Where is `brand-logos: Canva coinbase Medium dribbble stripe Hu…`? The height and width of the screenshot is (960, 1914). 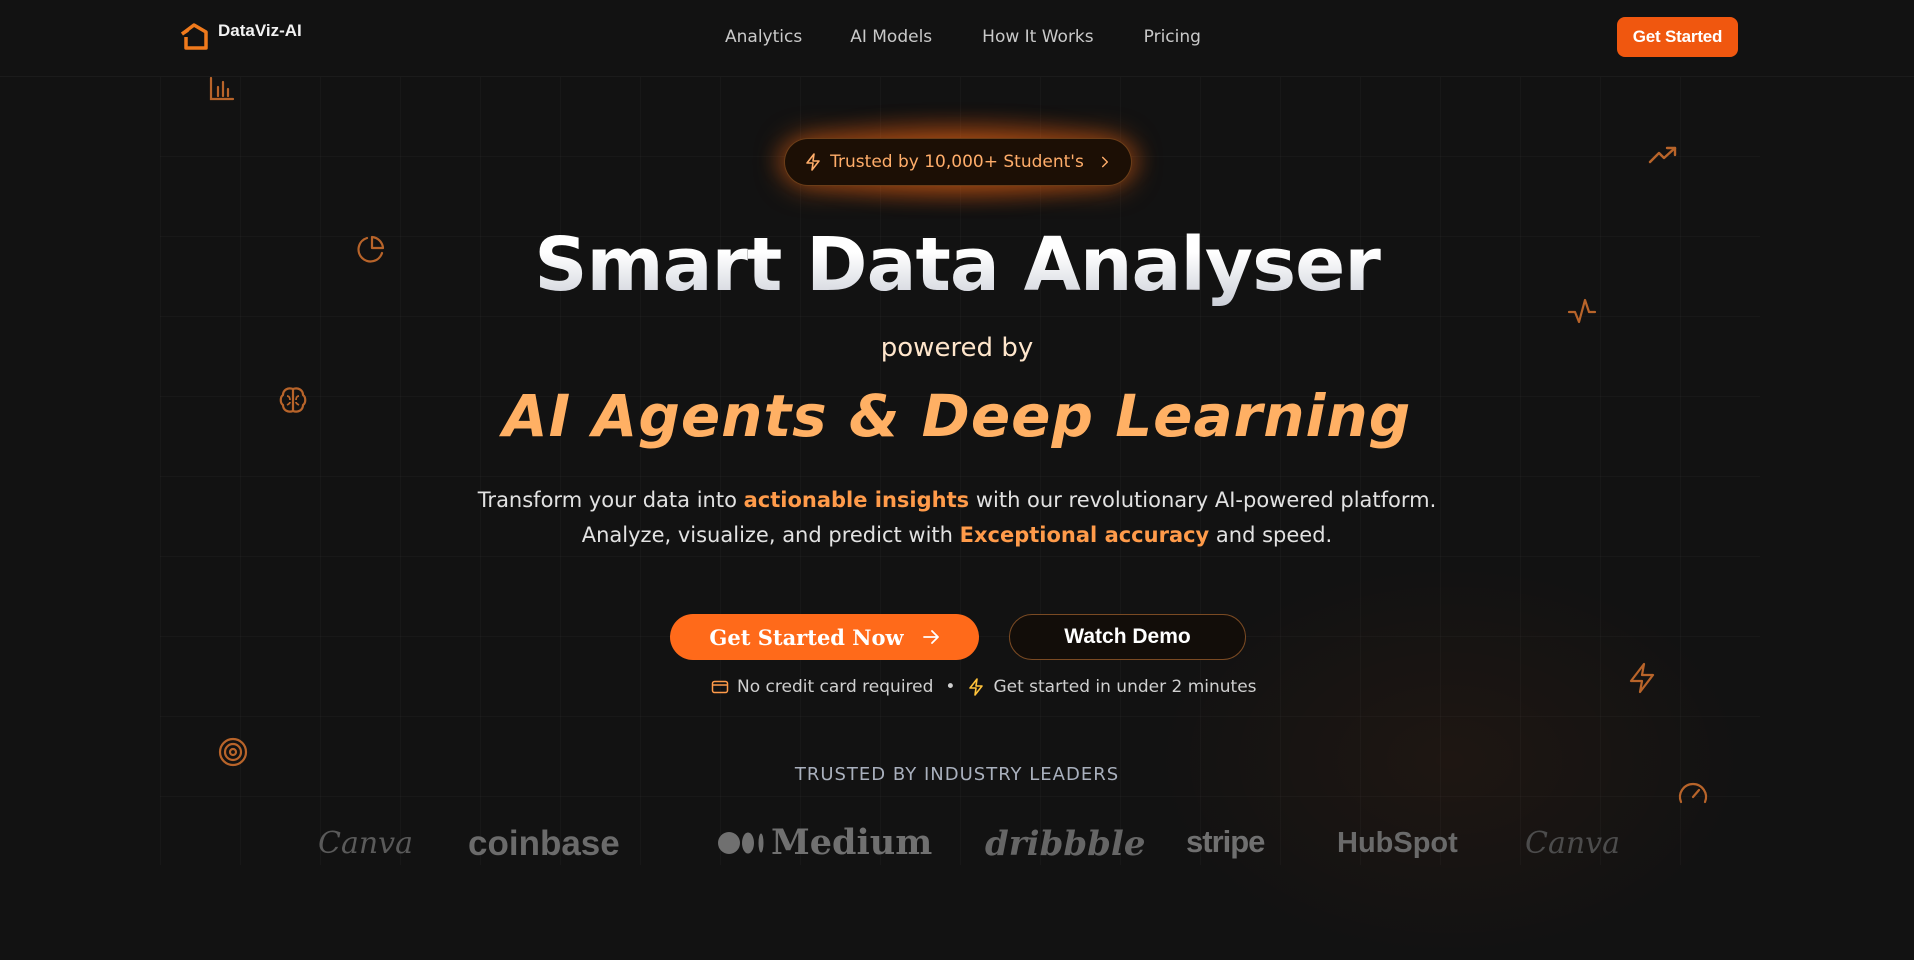
brand-logos: Canva coinbase Medium dribbble stripe Hu… is located at coordinates (957, 843).